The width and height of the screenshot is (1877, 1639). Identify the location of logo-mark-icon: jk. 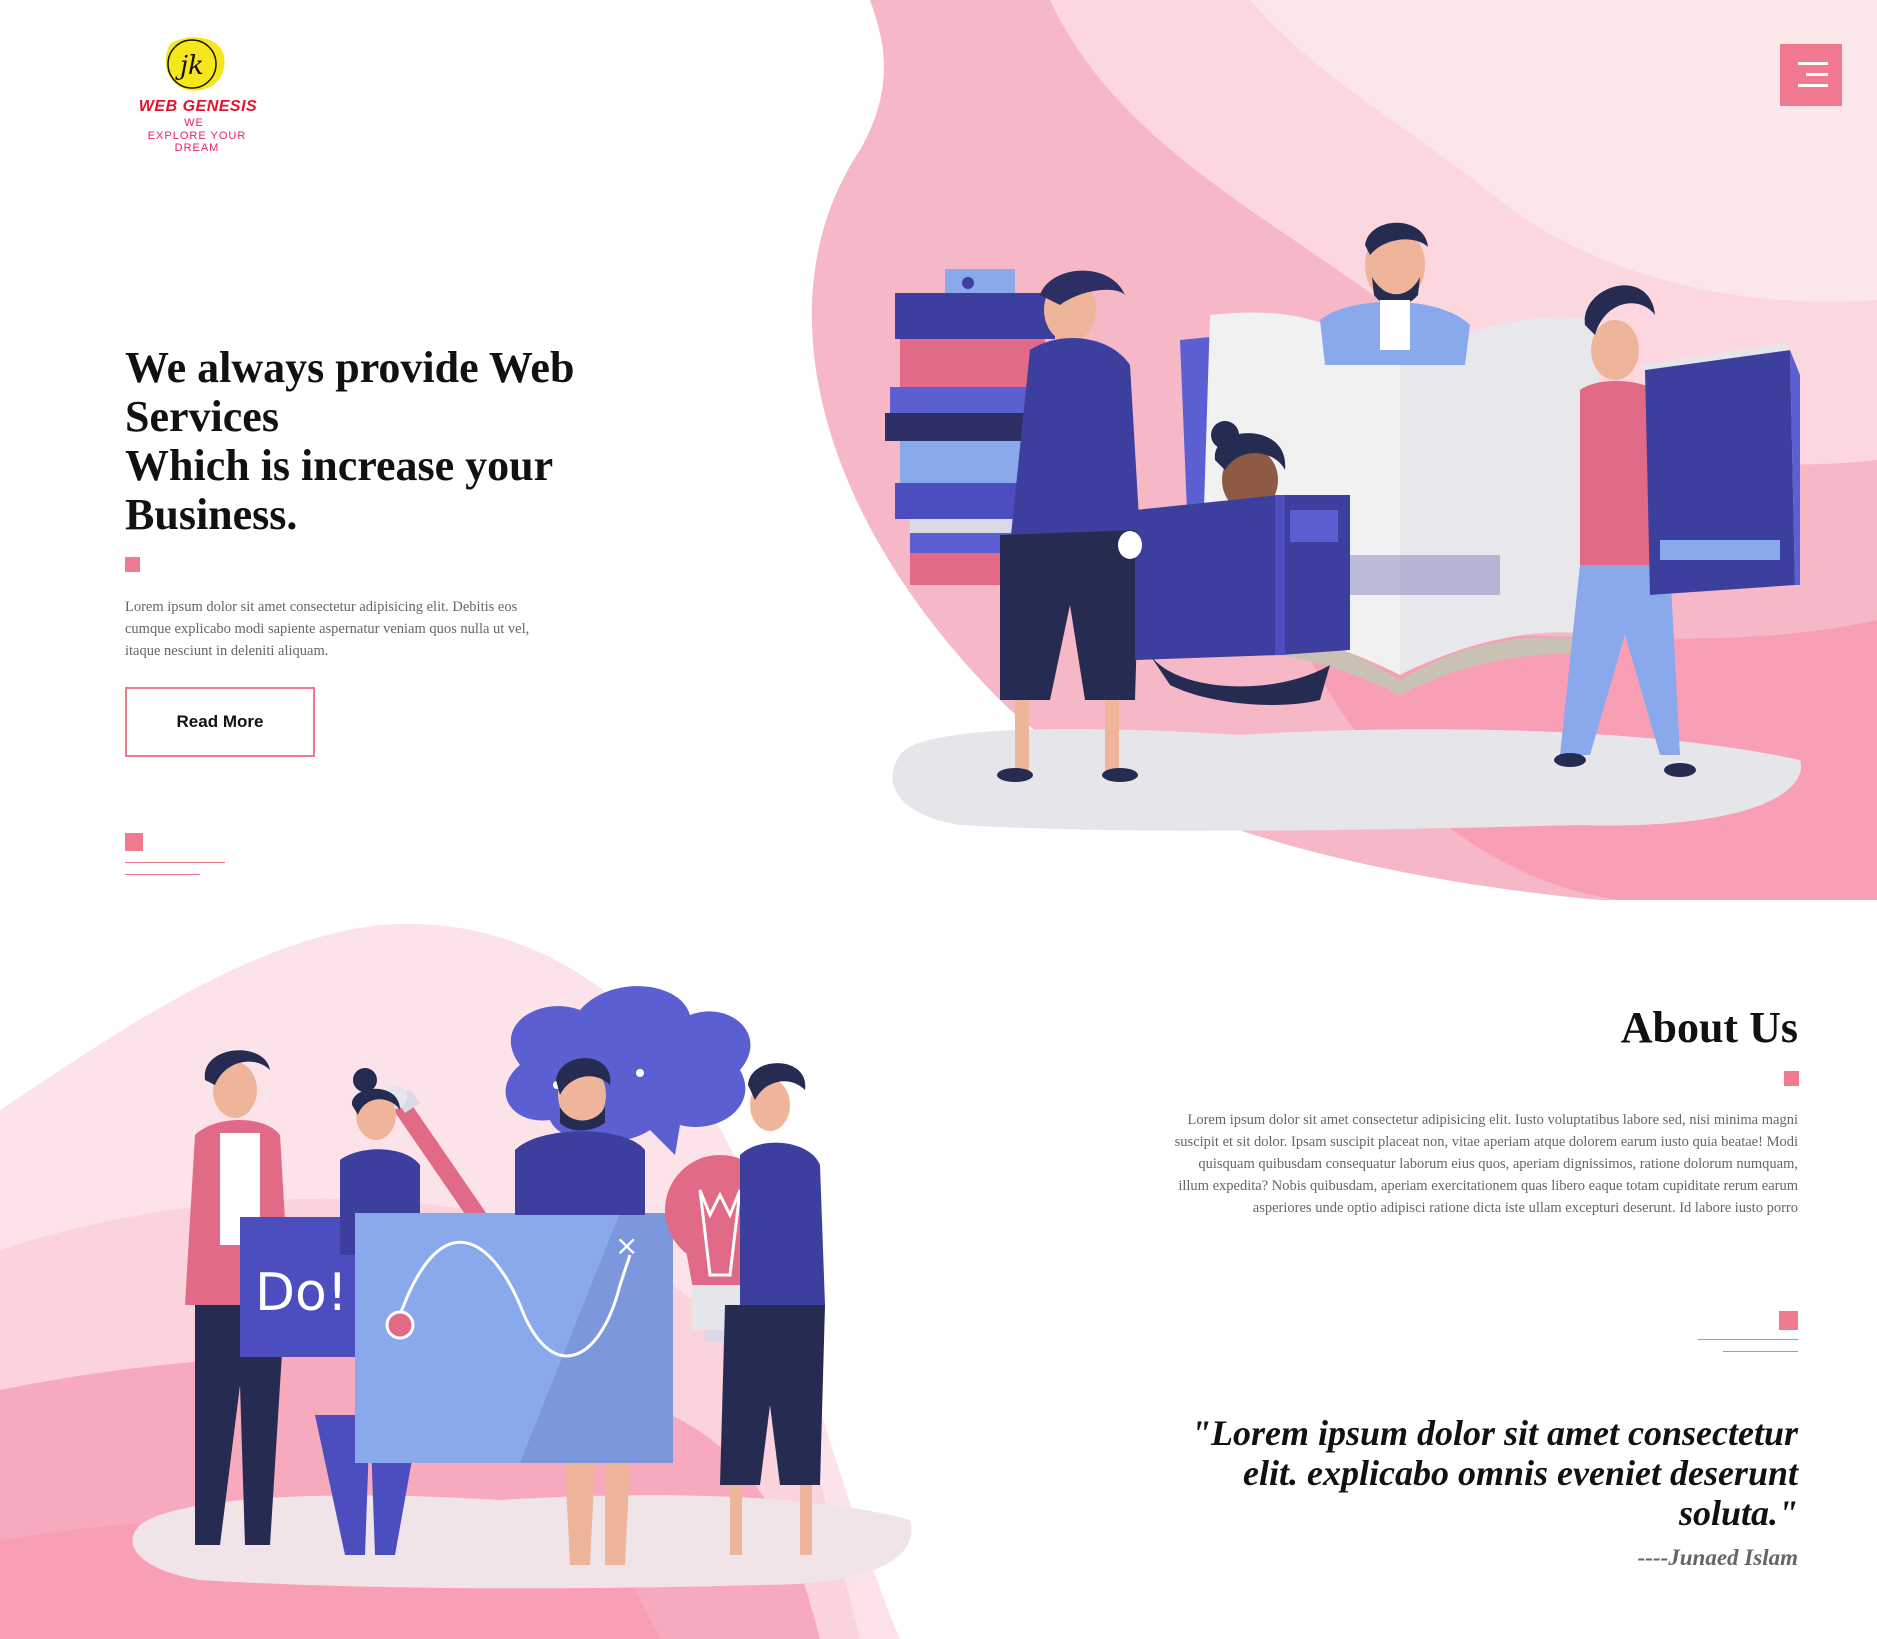
(195, 64).